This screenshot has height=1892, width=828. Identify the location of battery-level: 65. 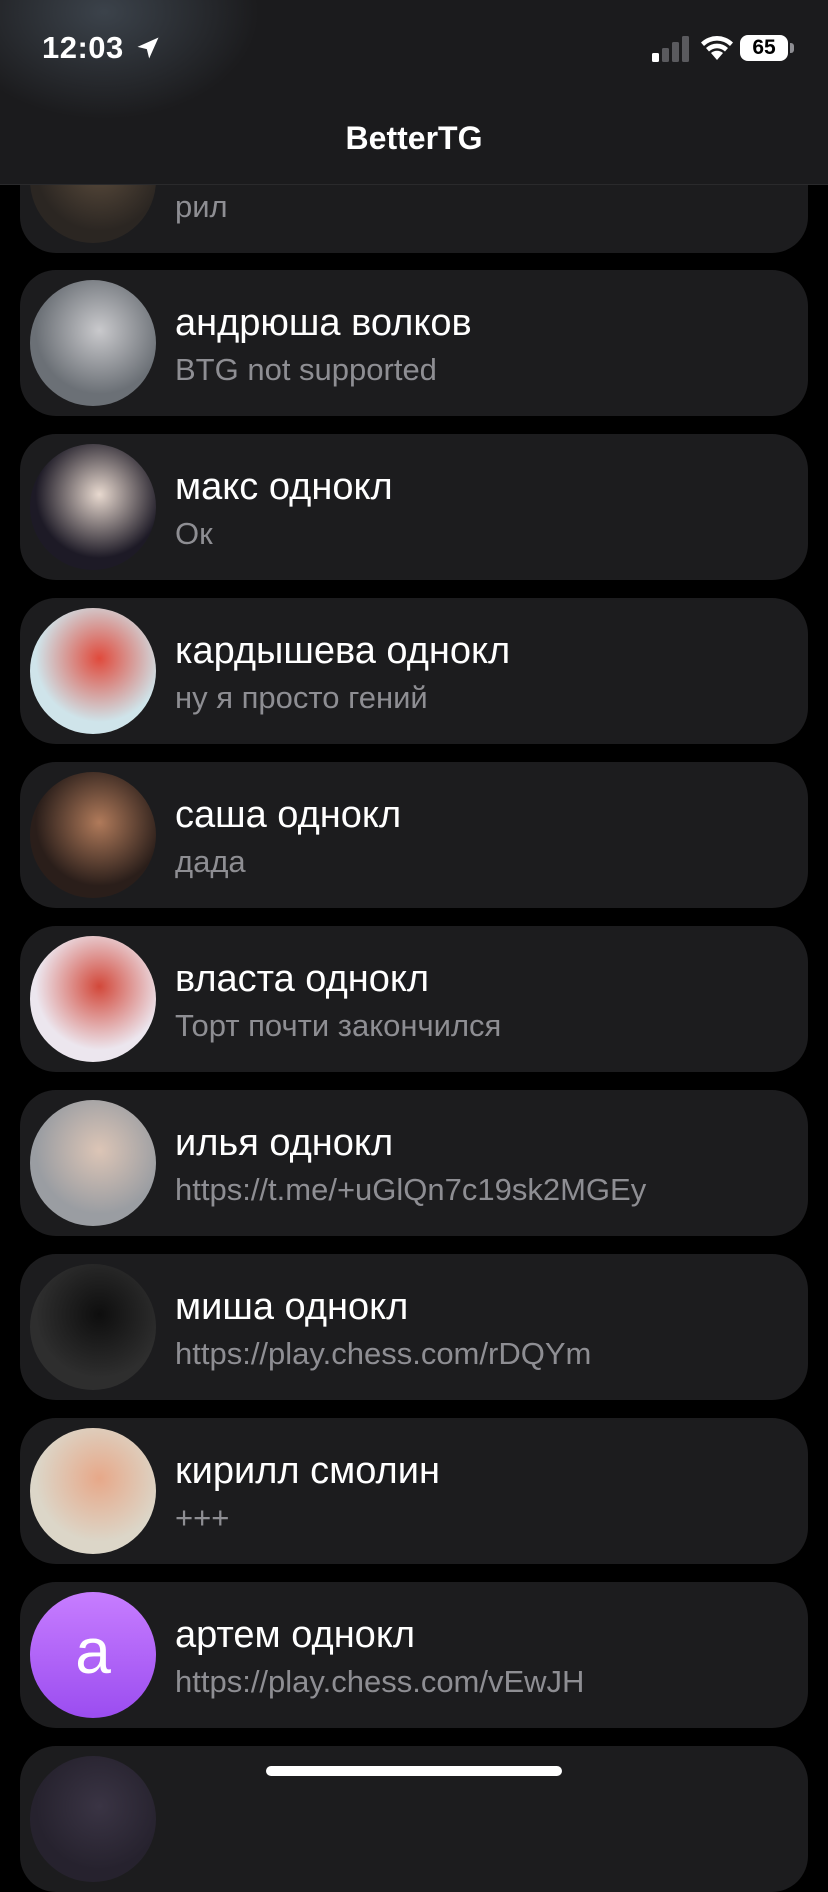
(764, 48).